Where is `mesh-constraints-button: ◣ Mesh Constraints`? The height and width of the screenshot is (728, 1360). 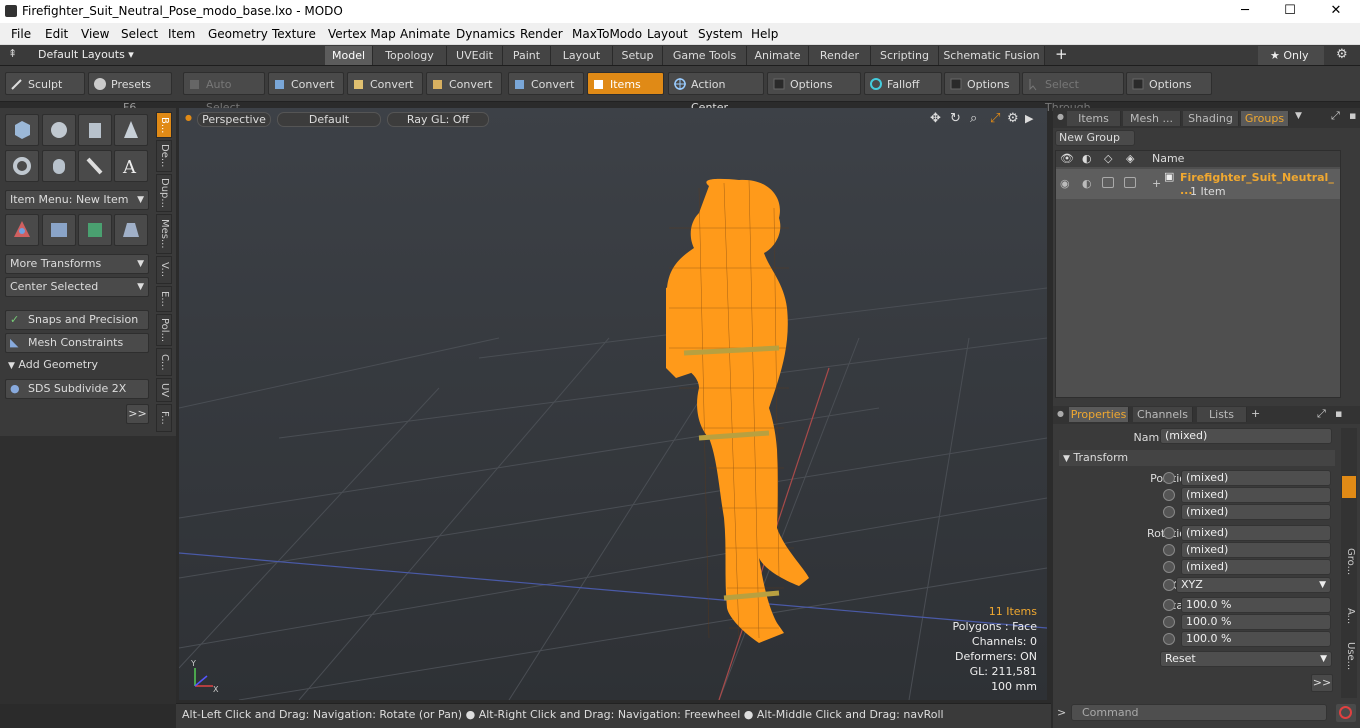
mesh-constraints-button: ◣ Mesh Constraints is located at coordinates (77, 343).